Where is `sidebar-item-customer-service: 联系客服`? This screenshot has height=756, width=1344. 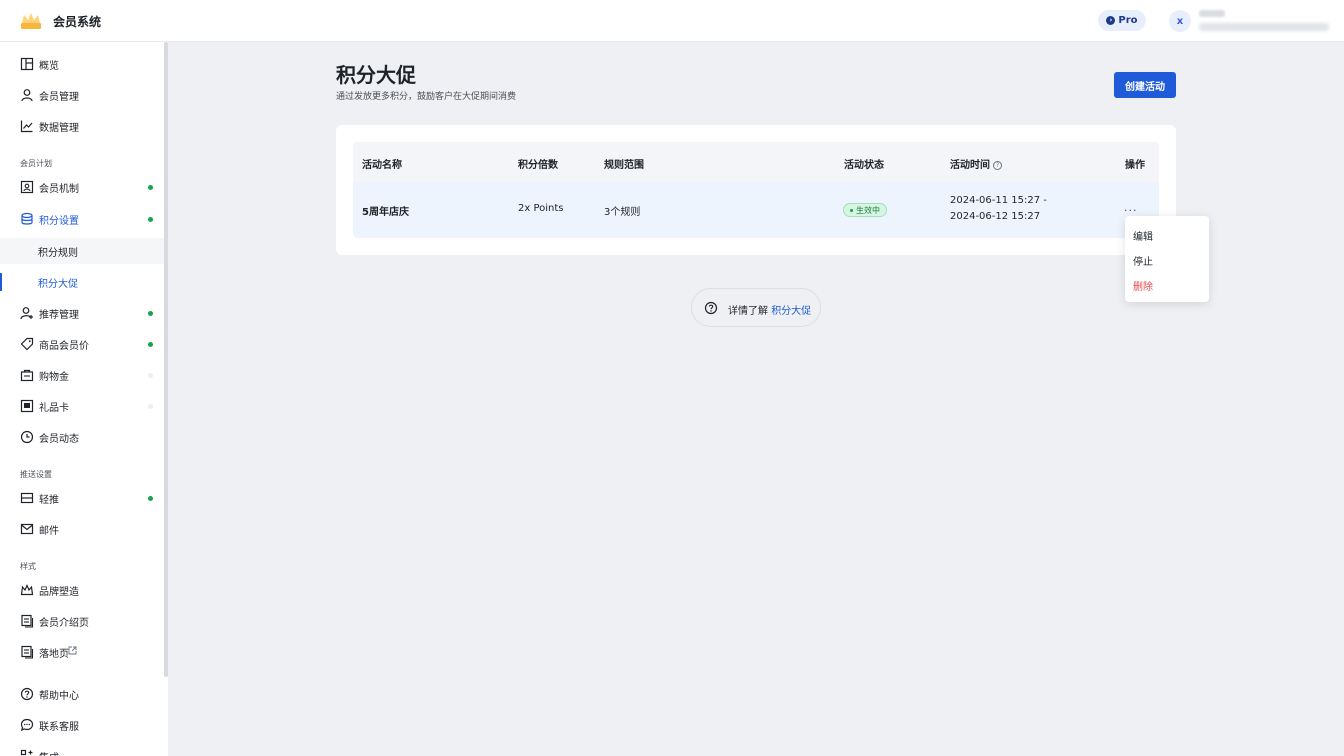
sidebar-item-customer-service: 联系客服 is located at coordinates (82, 725).